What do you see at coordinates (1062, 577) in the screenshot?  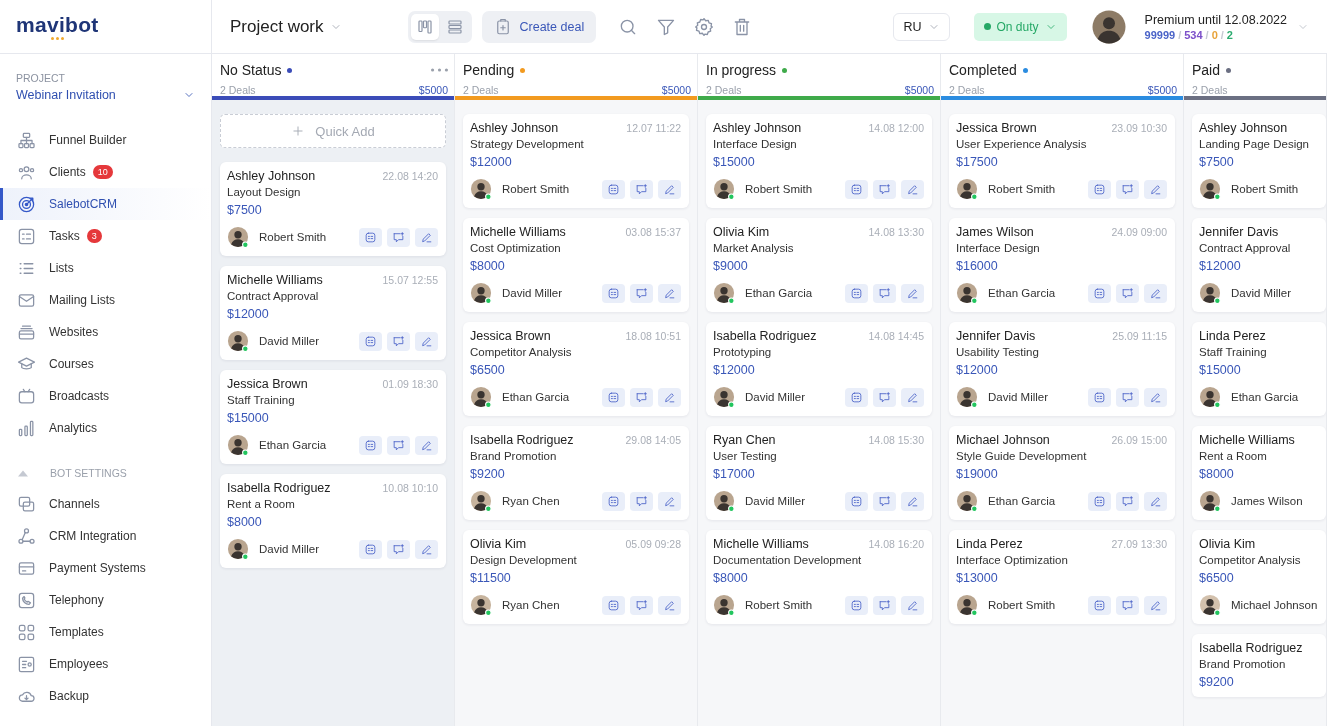 I see `deal-card: Linda Perez 27.09 13:30 Interface Optimization $13000 Robert Smith` at bounding box center [1062, 577].